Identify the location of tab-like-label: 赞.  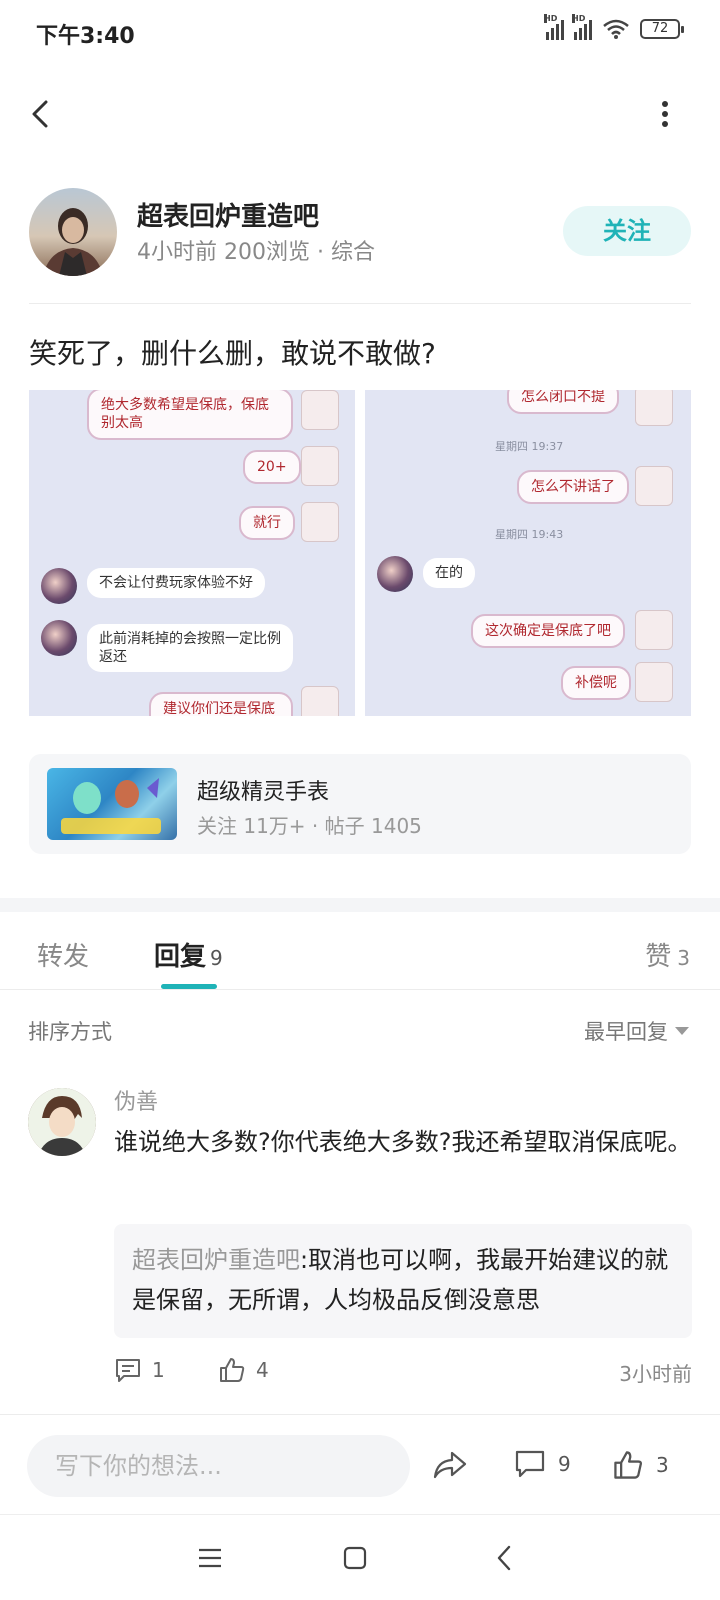
(658, 957).